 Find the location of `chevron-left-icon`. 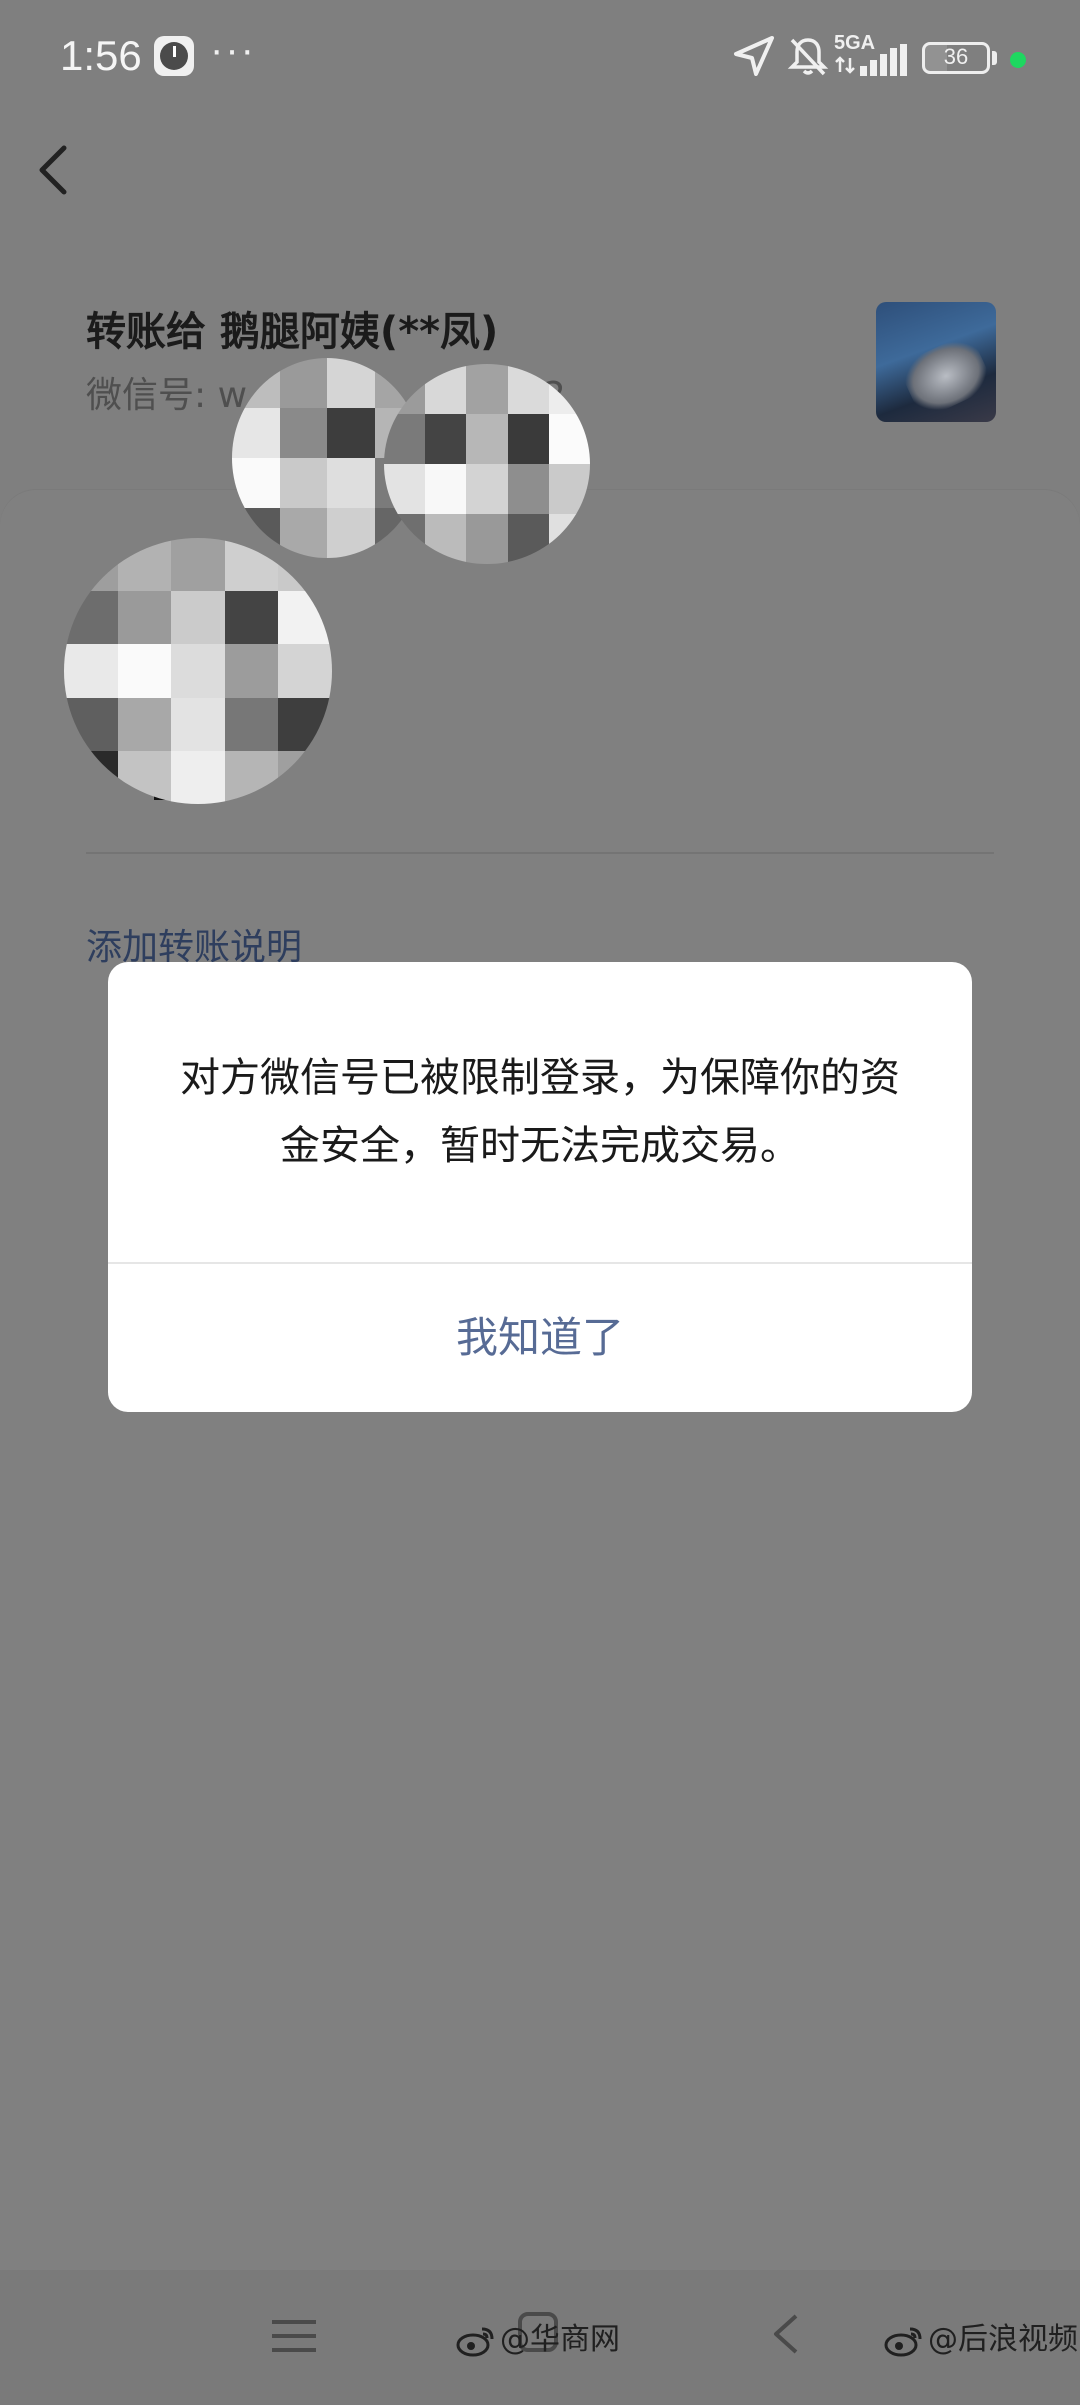

chevron-left-icon is located at coordinates (53, 170).